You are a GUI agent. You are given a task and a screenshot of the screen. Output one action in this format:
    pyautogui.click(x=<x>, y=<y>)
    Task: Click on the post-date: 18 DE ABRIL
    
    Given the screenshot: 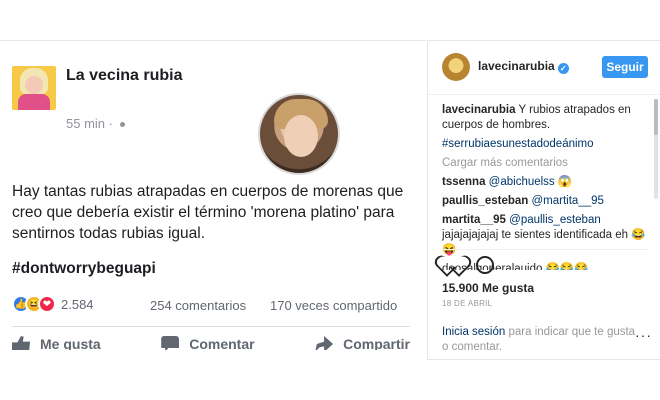 What is the action you would take?
    pyautogui.click(x=467, y=303)
    